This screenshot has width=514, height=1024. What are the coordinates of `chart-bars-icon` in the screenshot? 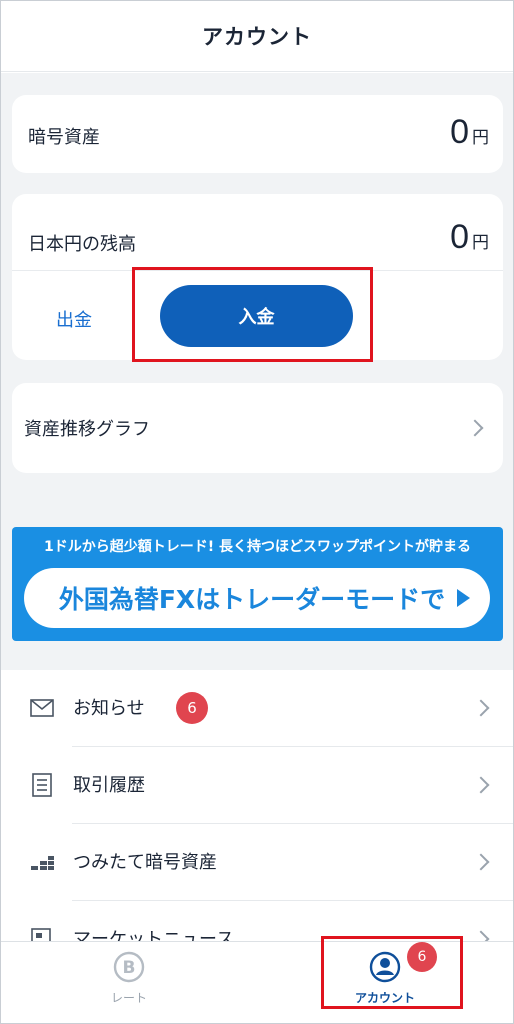 It's located at (42, 863).